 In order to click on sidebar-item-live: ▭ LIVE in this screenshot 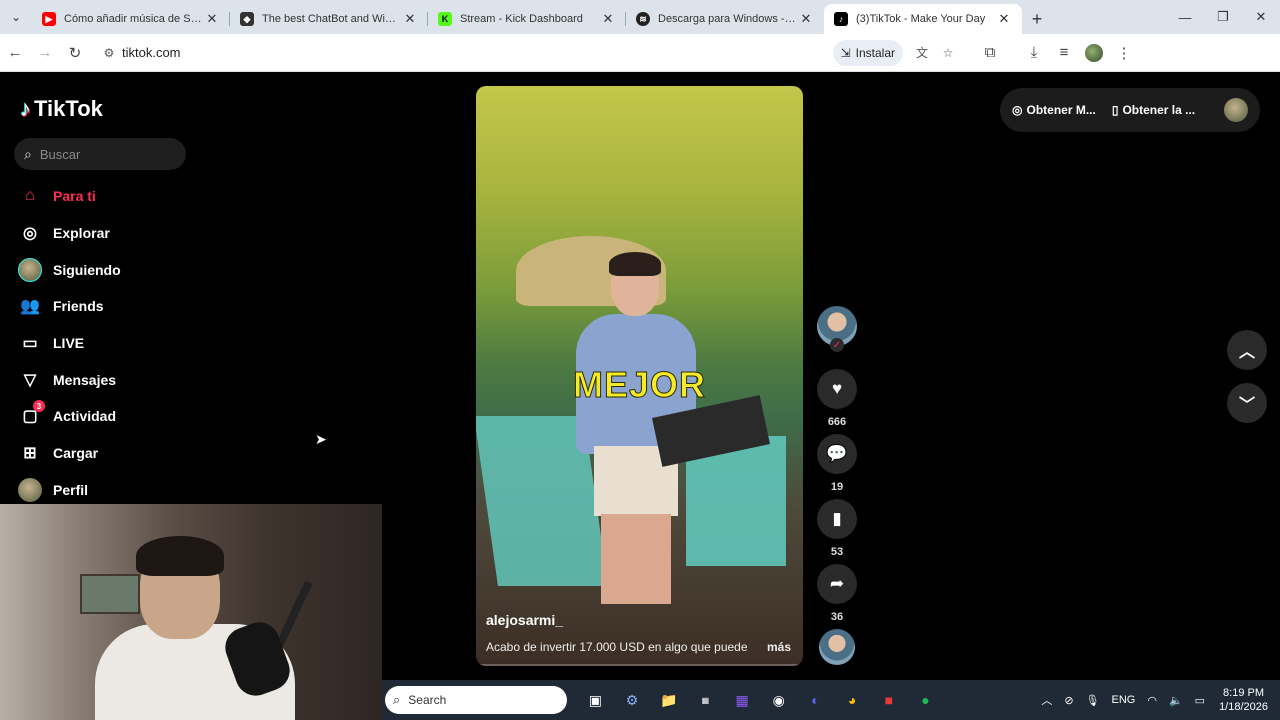, I will do `click(69, 343)`.